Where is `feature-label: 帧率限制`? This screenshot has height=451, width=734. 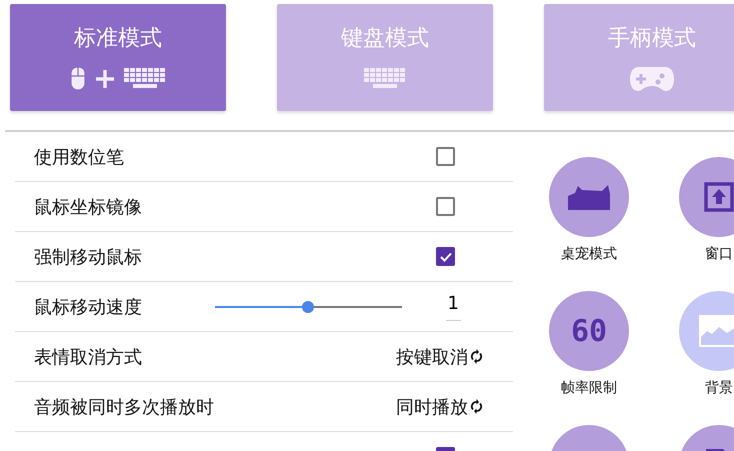
feature-label: 帧率限制 is located at coordinates (589, 388).